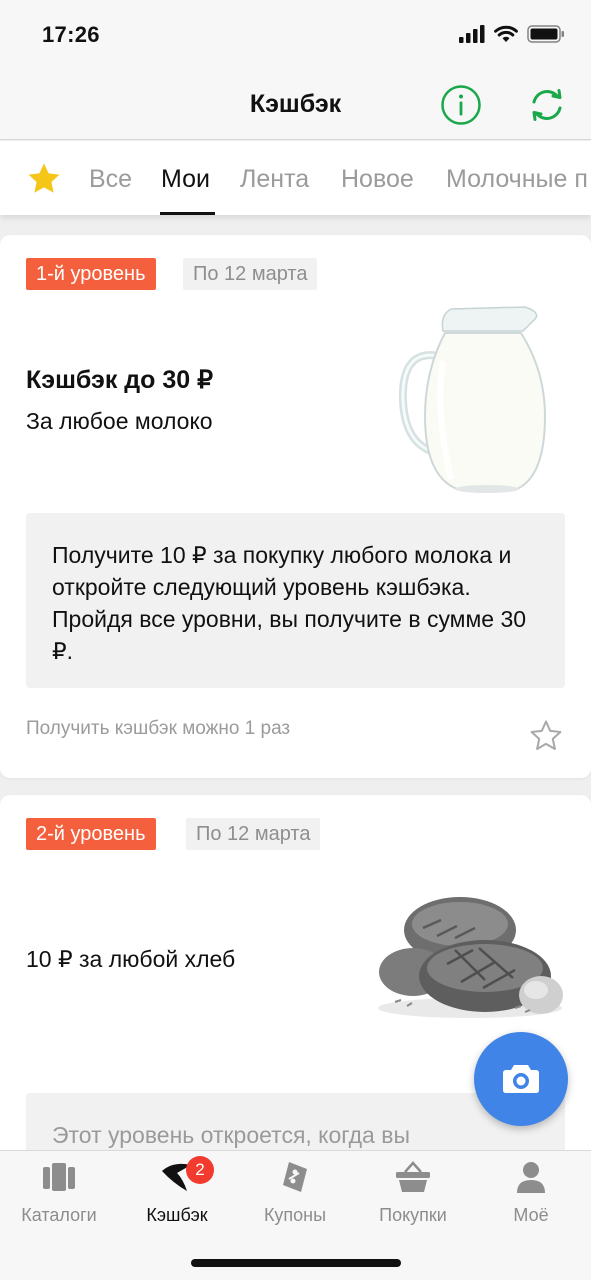 The width and height of the screenshot is (591, 1280). Describe the element at coordinates (120, 380) in the screenshot. I see `card-title: Кэшбэк до 30 ₽` at that location.